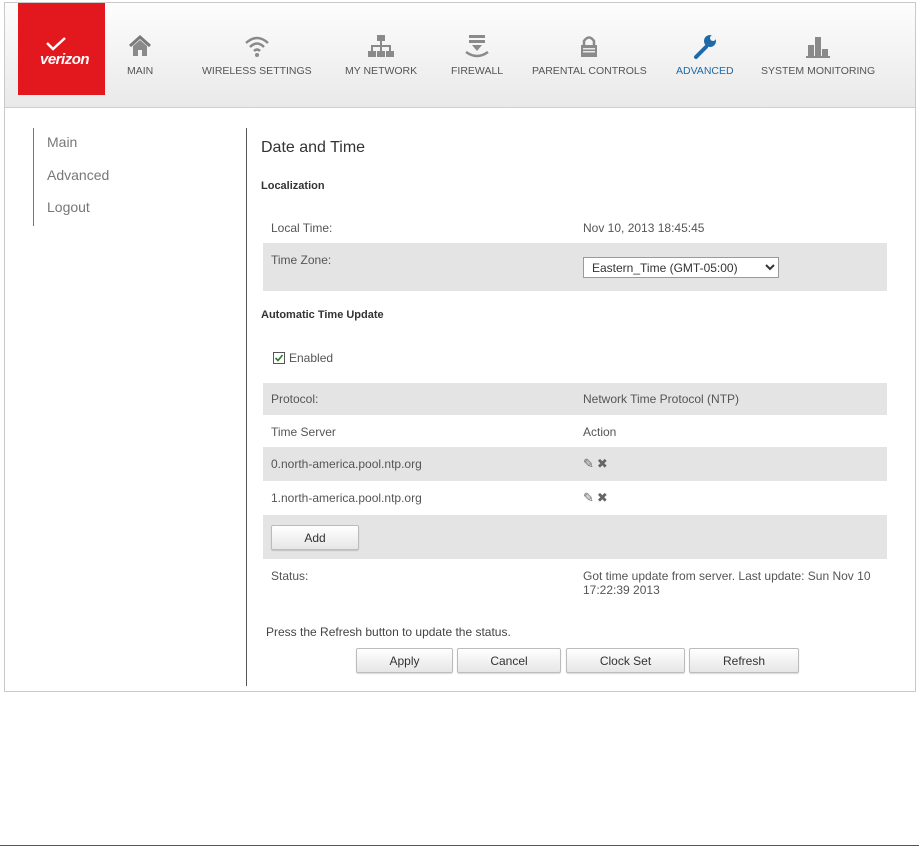  What do you see at coordinates (123, 177) in the screenshot?
I see `sidebar: Main Advanced Logout` at bounding box center [123, 177].